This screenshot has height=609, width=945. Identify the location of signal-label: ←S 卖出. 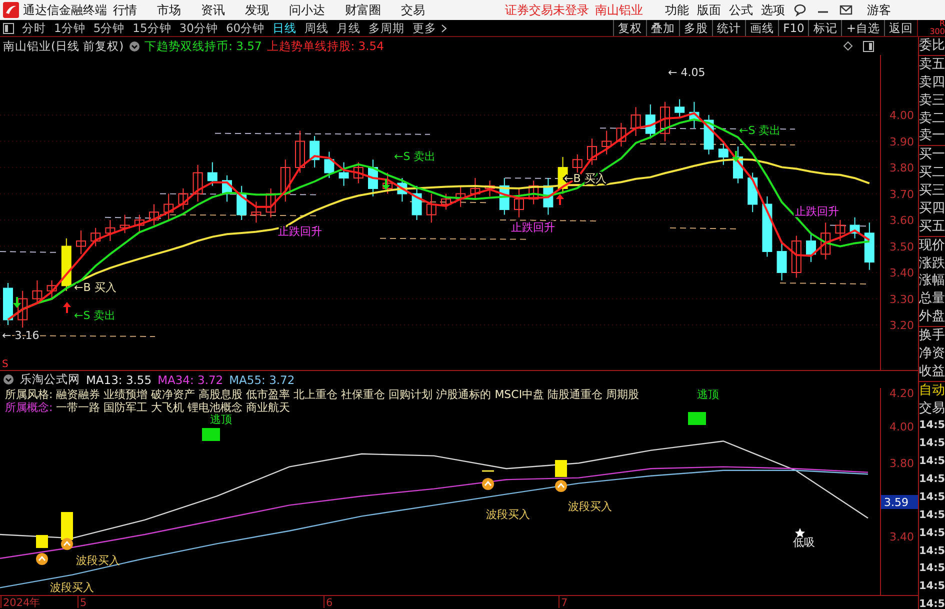
(415, 156).